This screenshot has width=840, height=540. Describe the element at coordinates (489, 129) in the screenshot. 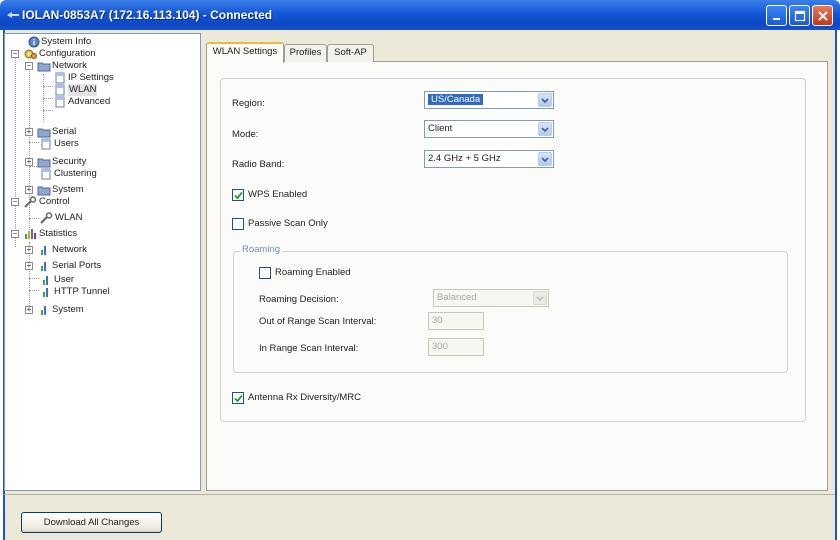

I see `mode-select: Client` at that location.